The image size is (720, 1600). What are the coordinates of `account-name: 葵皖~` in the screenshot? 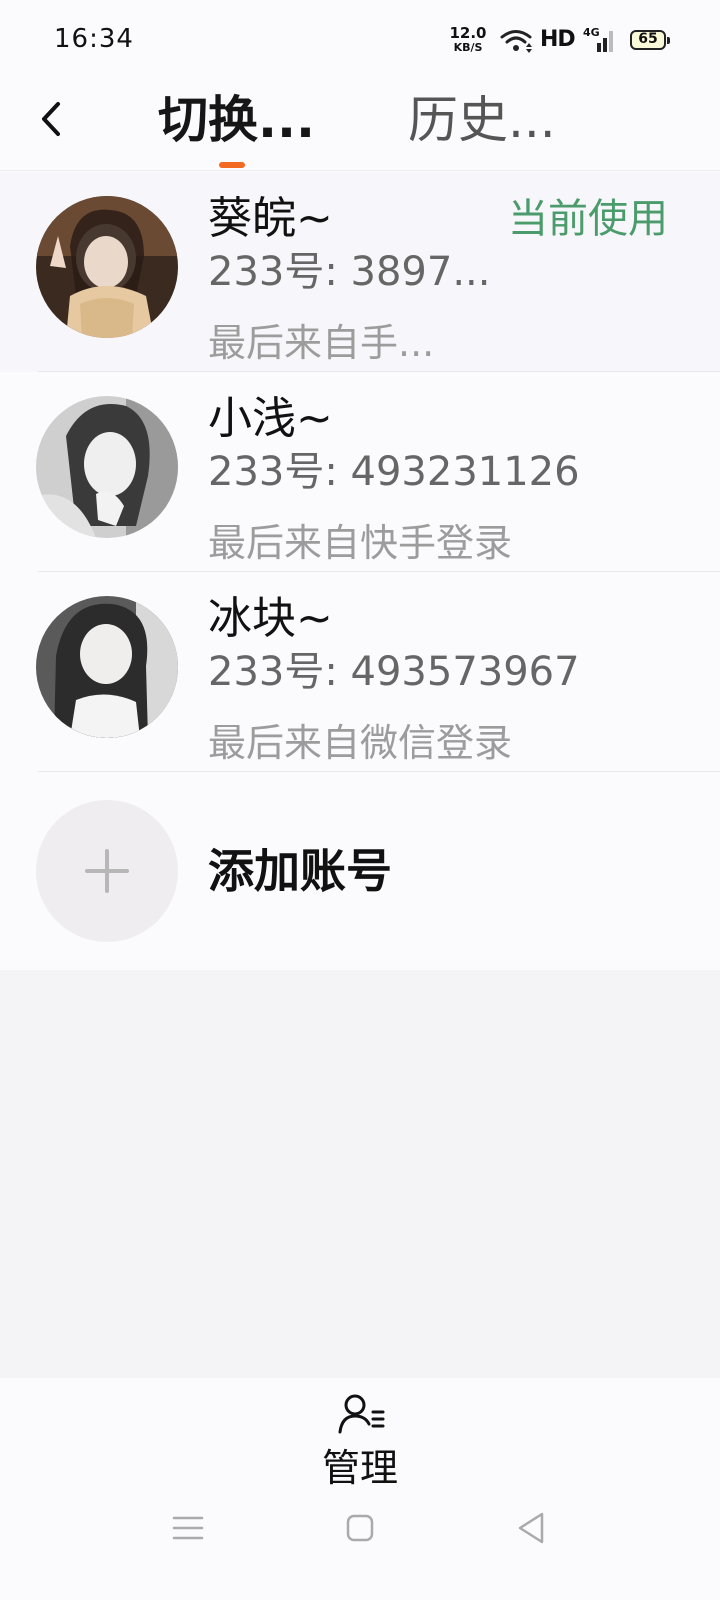 It's located at (270, 218).